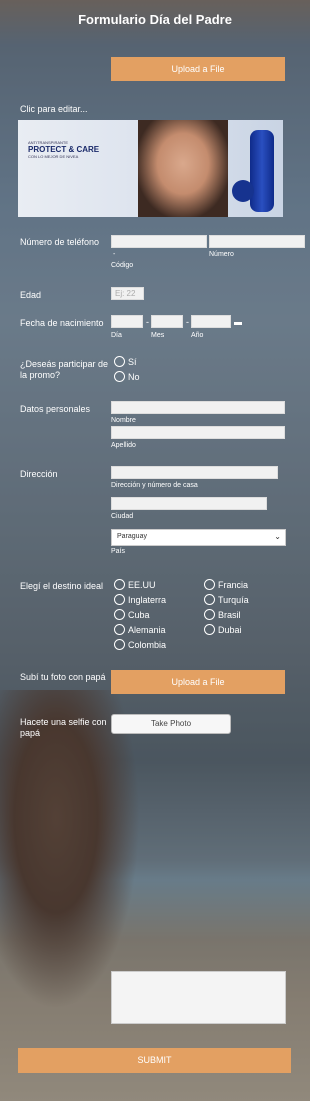 The height and width of the screenshot is (1101, 320). Describe the element at coordinates (198, 432) in the screenshot. I see `last-name-input` at that location.